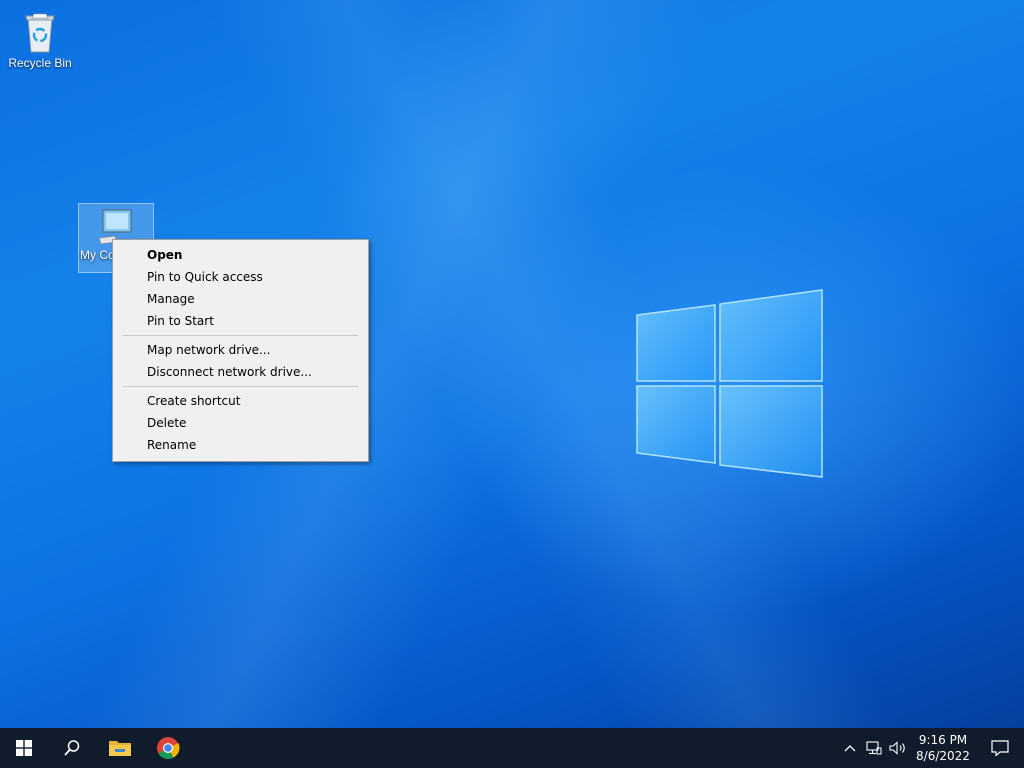 Image resolution: width=1024 pixels, height=768 pixels. I want to click on action-center-button, so click(1000, 748).